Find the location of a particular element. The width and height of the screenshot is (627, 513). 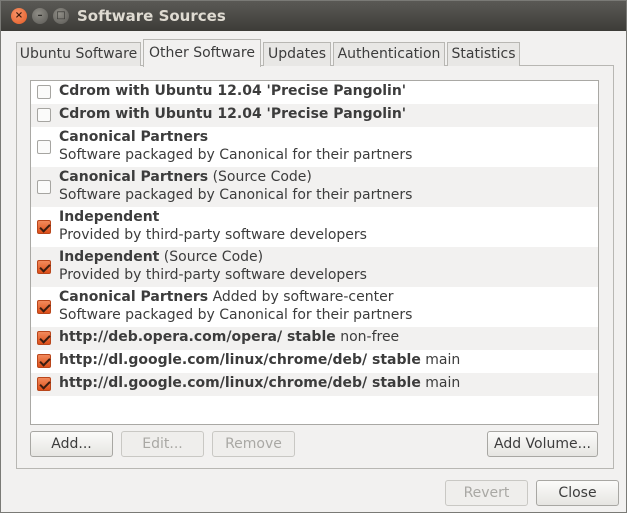

source-title-line: Independent (Source Code) is located at coordinates (161, 257).